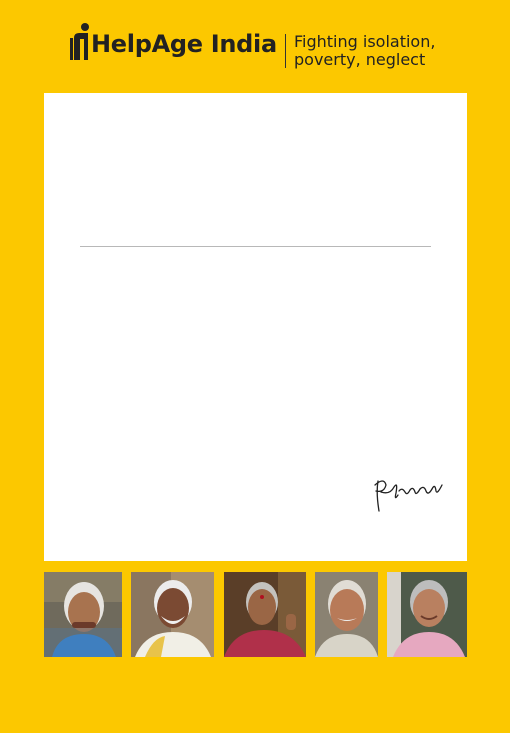 The height and width of the screenshot is (733, 510). Describe the element at coordinates (184, 44) in the screenshot. I see `brand-name: HelpAge India` at that location.